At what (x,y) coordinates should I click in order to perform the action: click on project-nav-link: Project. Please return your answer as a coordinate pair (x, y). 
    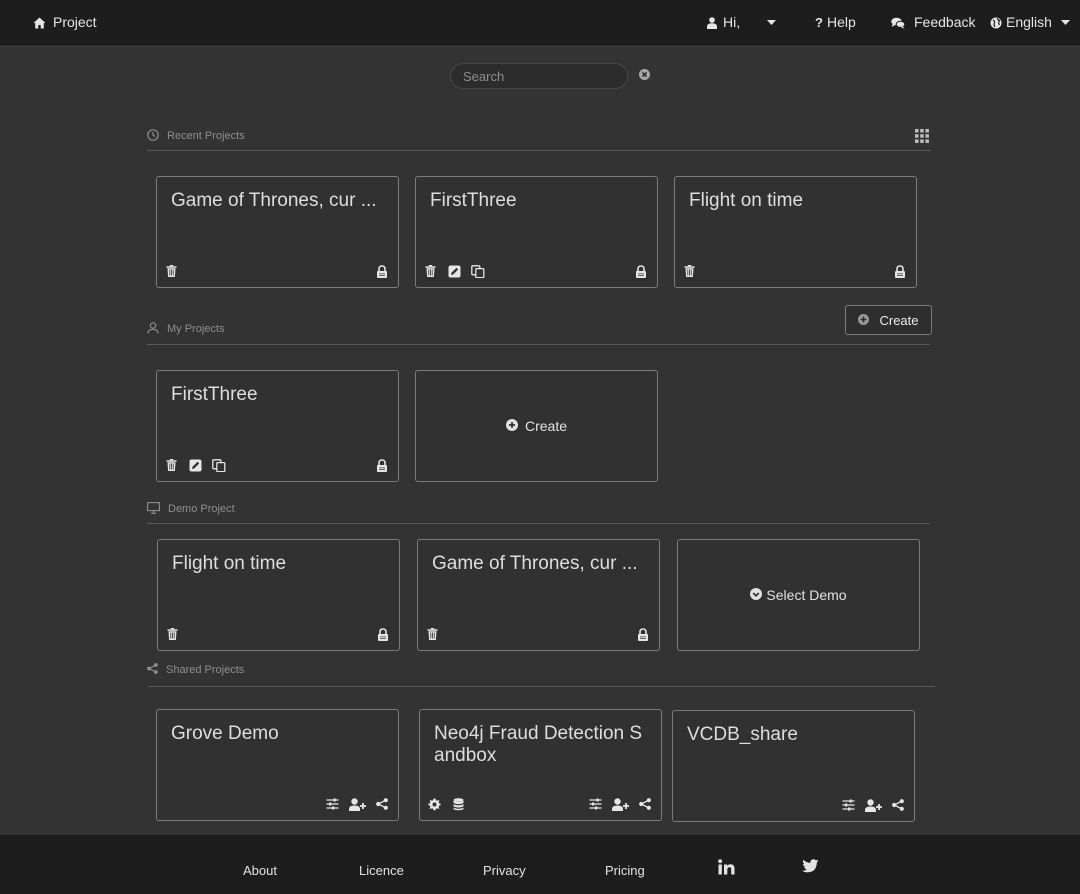
    Looking at the image, I should click on (64, 22).